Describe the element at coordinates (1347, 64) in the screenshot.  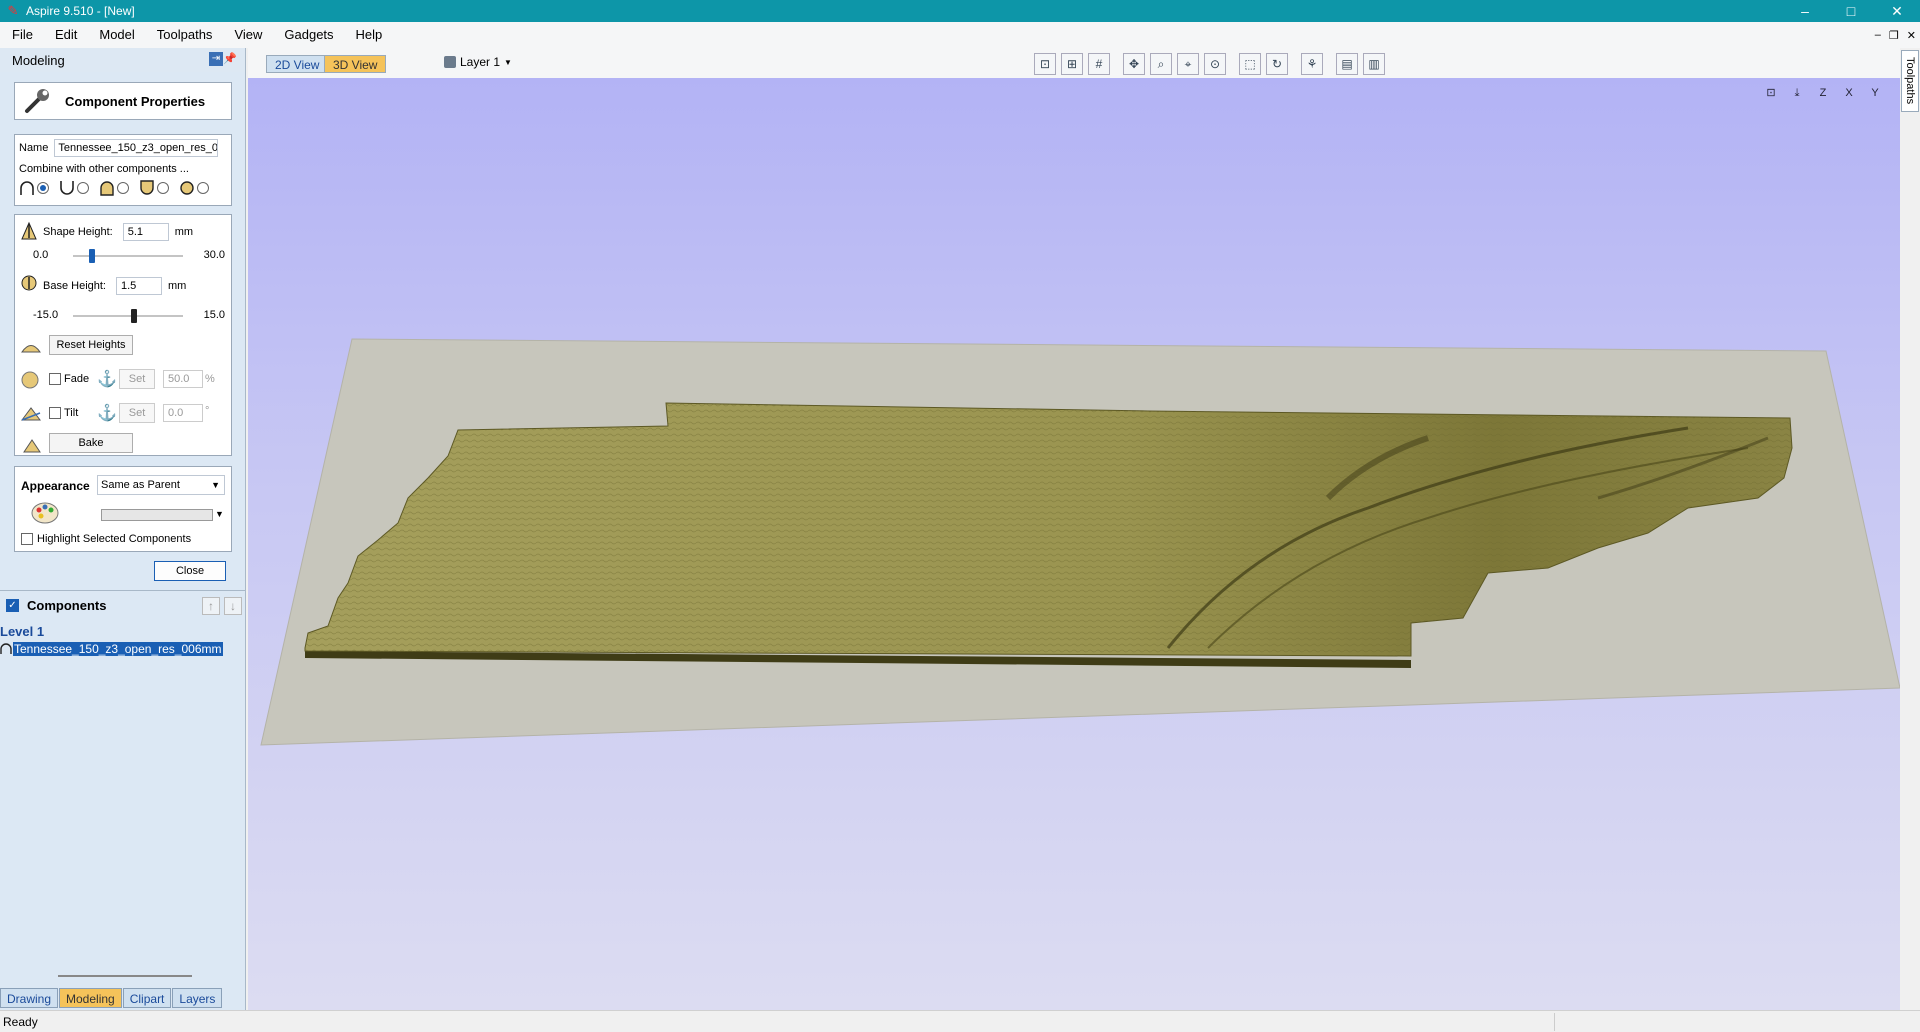
I see `split-horizontal-icon: ▤` at that location.